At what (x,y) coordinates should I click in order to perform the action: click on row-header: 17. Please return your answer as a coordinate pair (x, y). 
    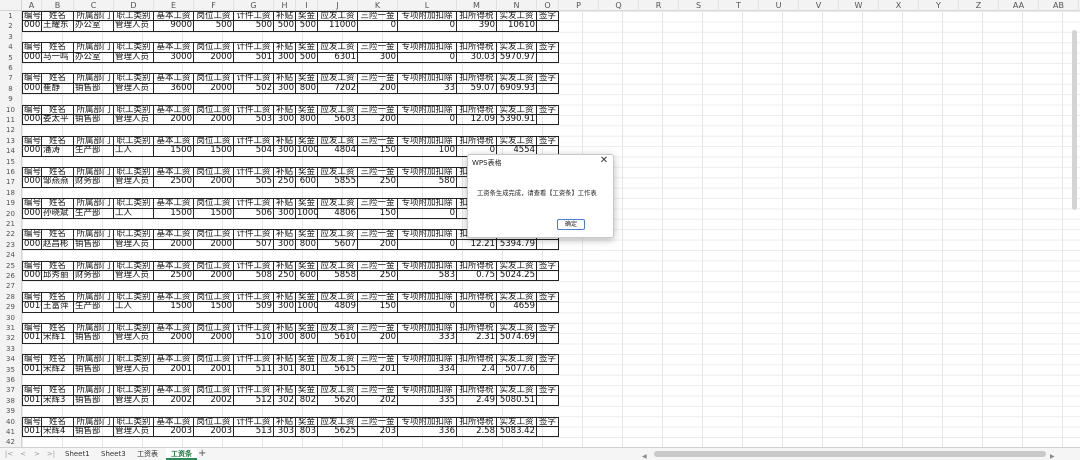
    Looking at the image, I should click on (10, 182).